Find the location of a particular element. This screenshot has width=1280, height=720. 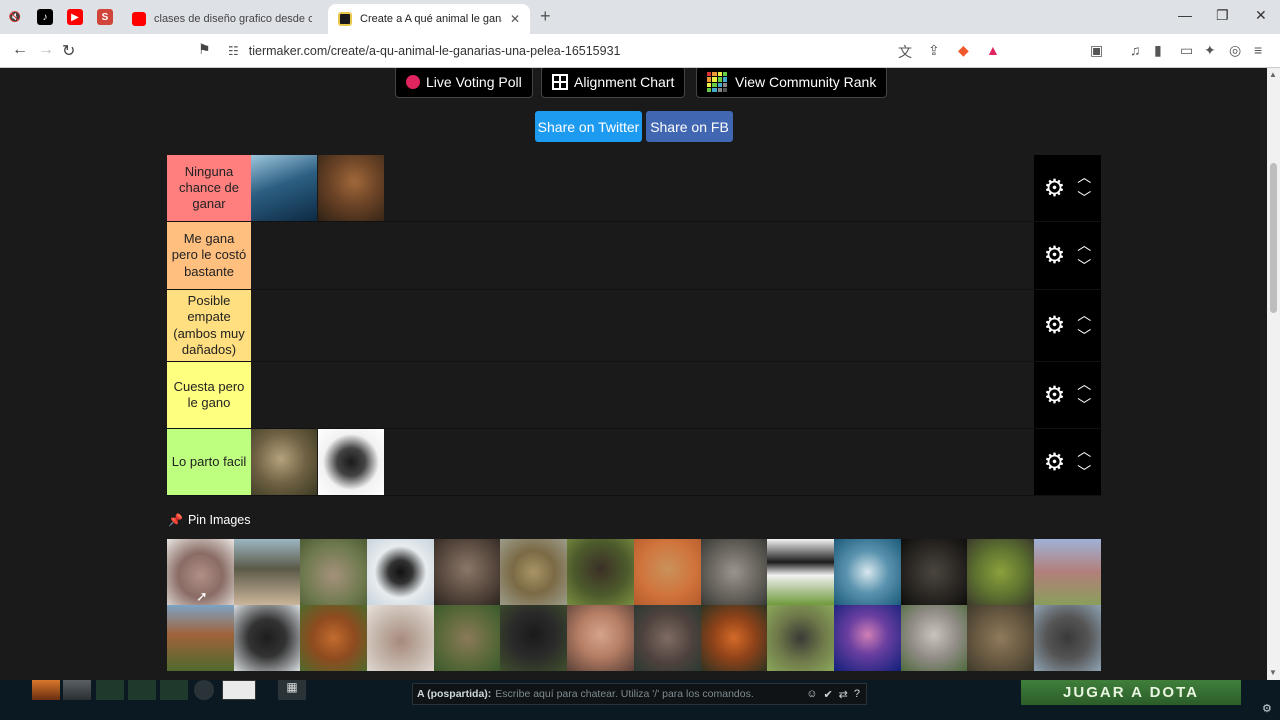

pool-image-squirrel is located at coordinates (334, 638).